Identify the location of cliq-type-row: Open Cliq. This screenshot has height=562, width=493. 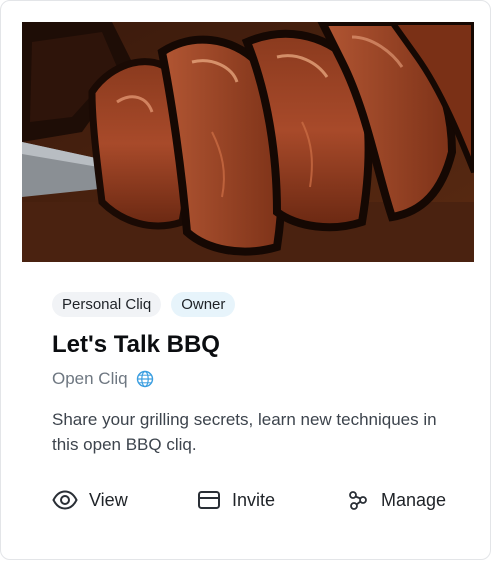
(103, 379).